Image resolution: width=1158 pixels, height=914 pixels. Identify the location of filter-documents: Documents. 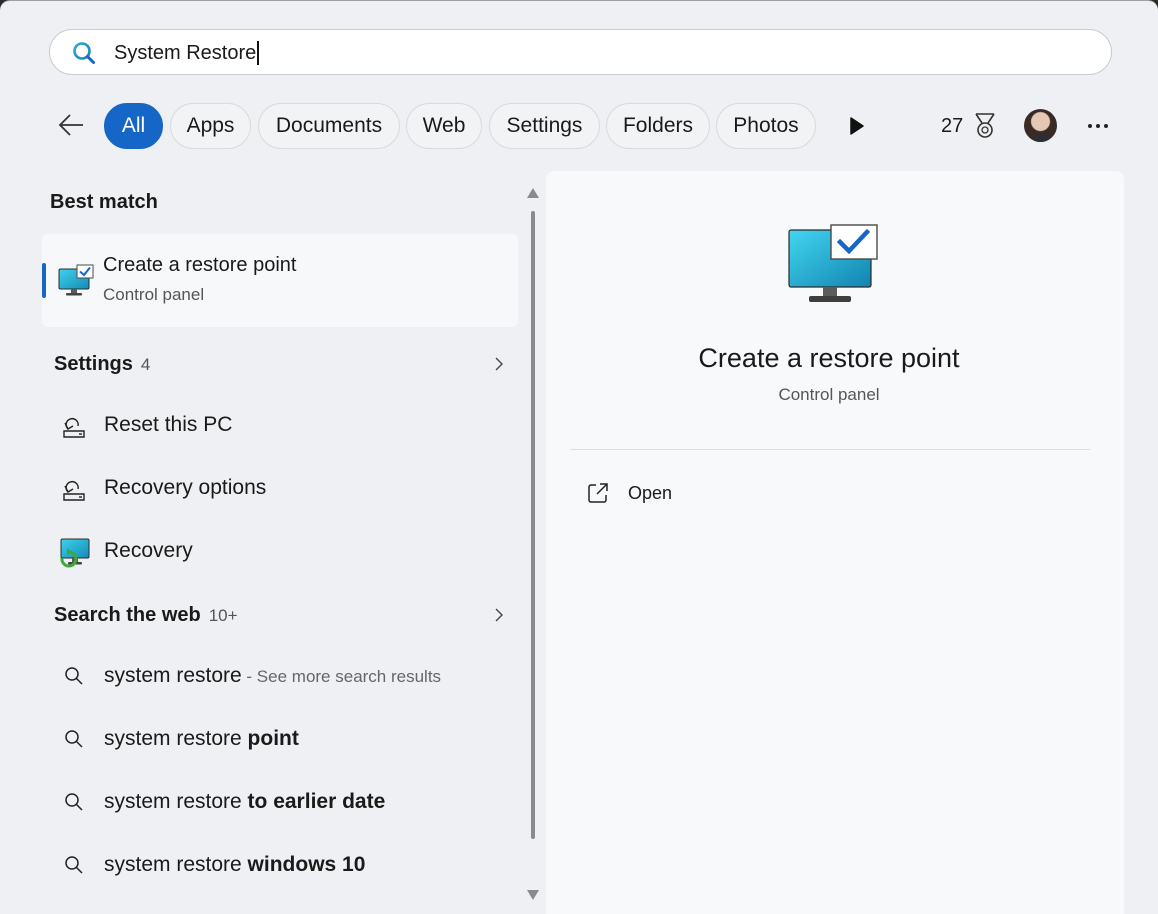
(329, 126).